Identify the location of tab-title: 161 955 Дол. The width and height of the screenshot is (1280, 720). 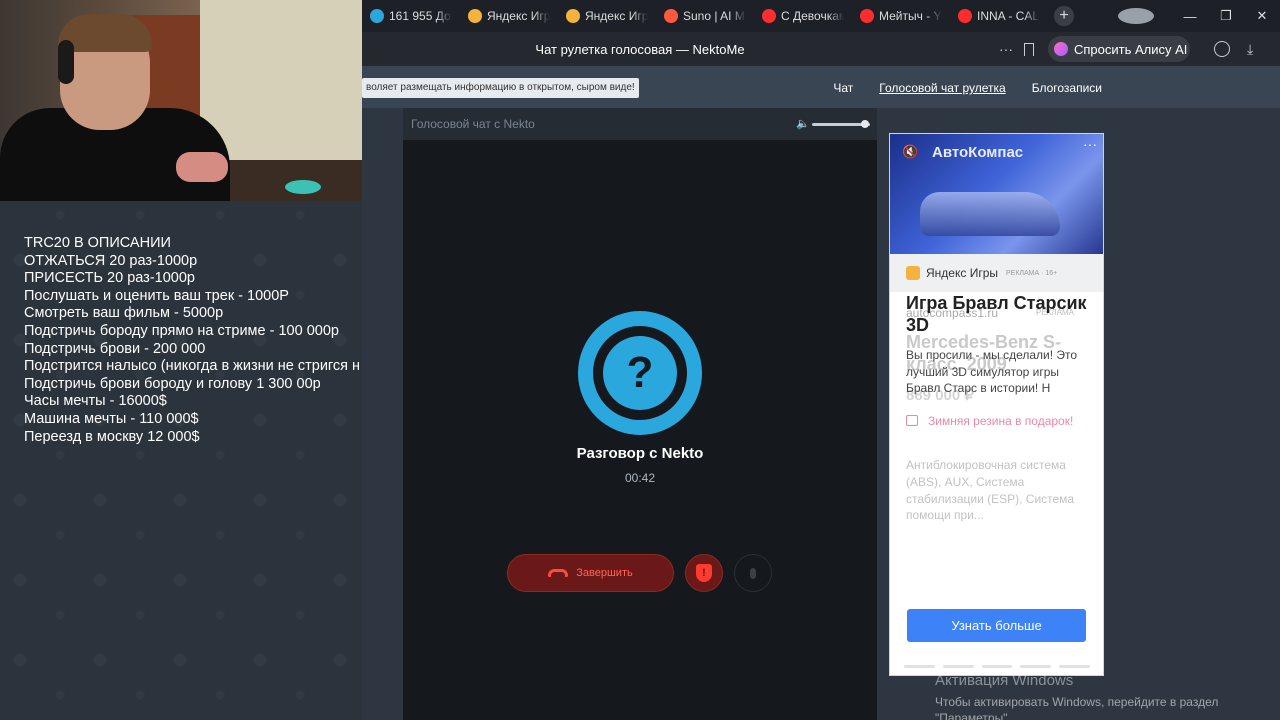
(420, 16).